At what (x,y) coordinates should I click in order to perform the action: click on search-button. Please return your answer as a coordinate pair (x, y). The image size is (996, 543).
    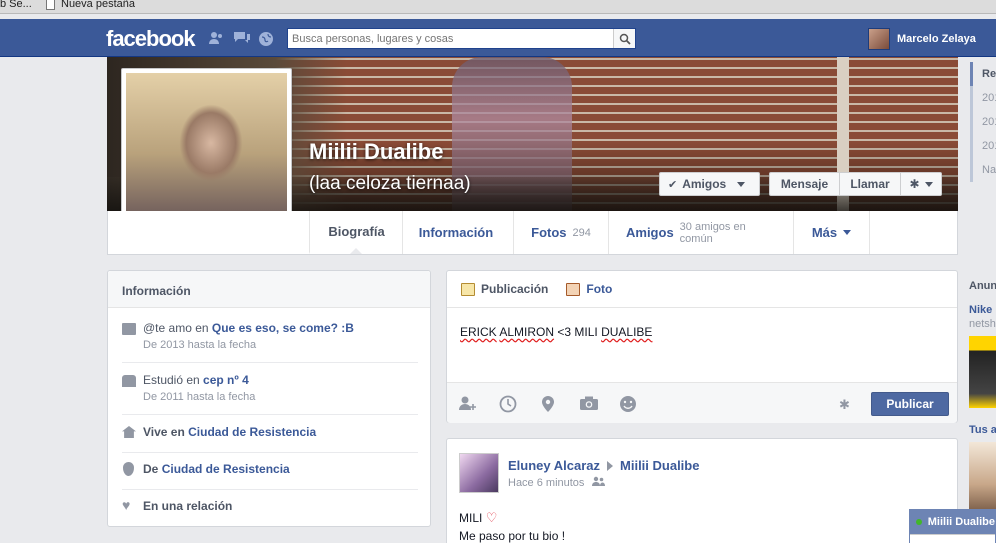
    Looking at the image, I should click on (624, 38).